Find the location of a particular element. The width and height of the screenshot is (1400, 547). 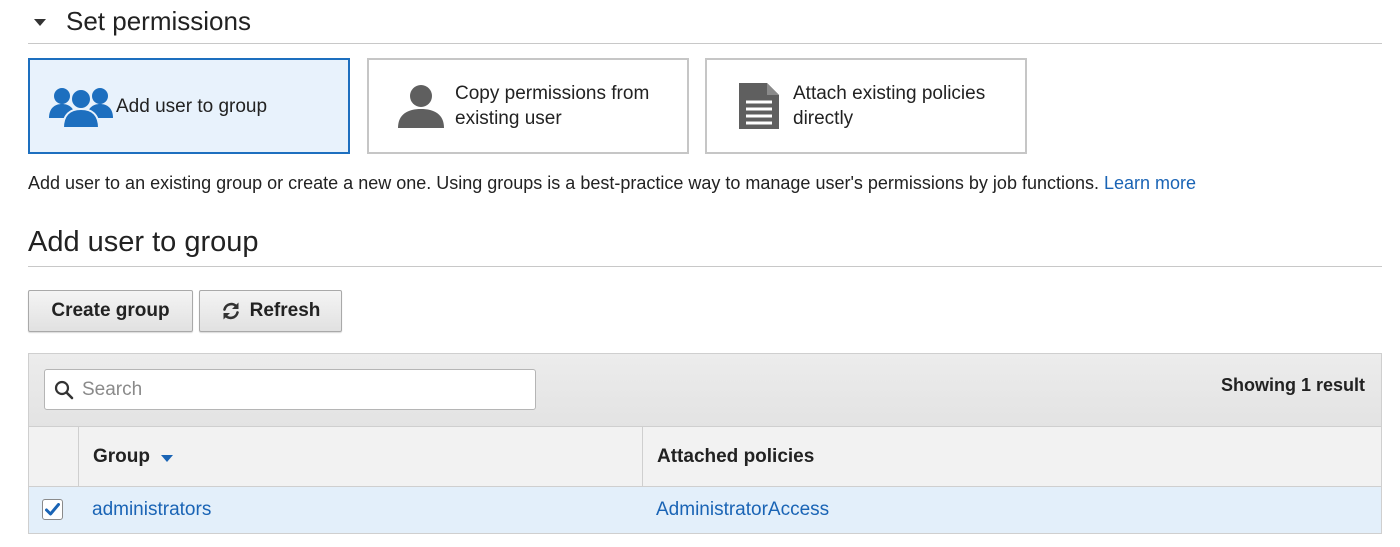

option-attach-policies: Attach existing policies directly is located at coordinates (866, 106).